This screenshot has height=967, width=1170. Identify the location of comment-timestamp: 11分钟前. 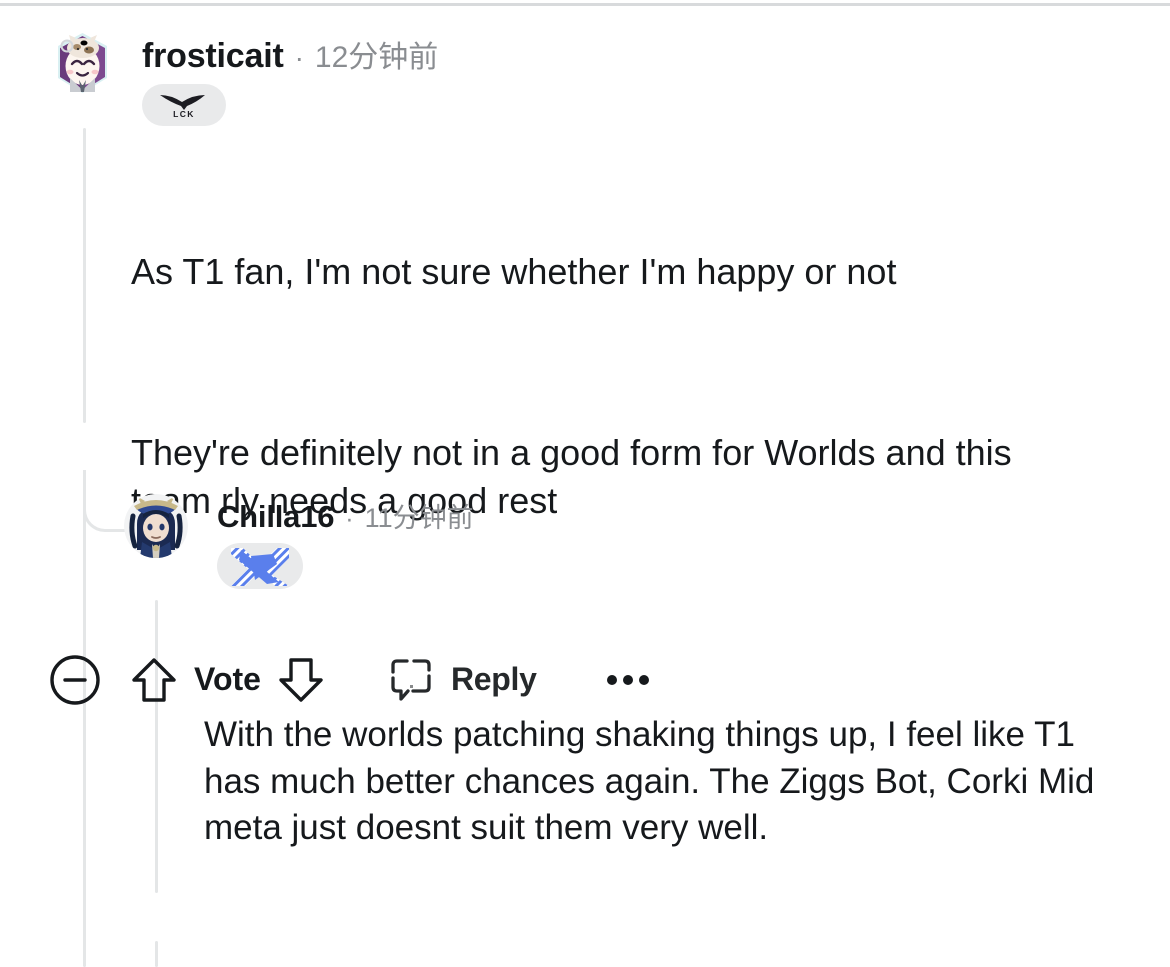
(419, 518).